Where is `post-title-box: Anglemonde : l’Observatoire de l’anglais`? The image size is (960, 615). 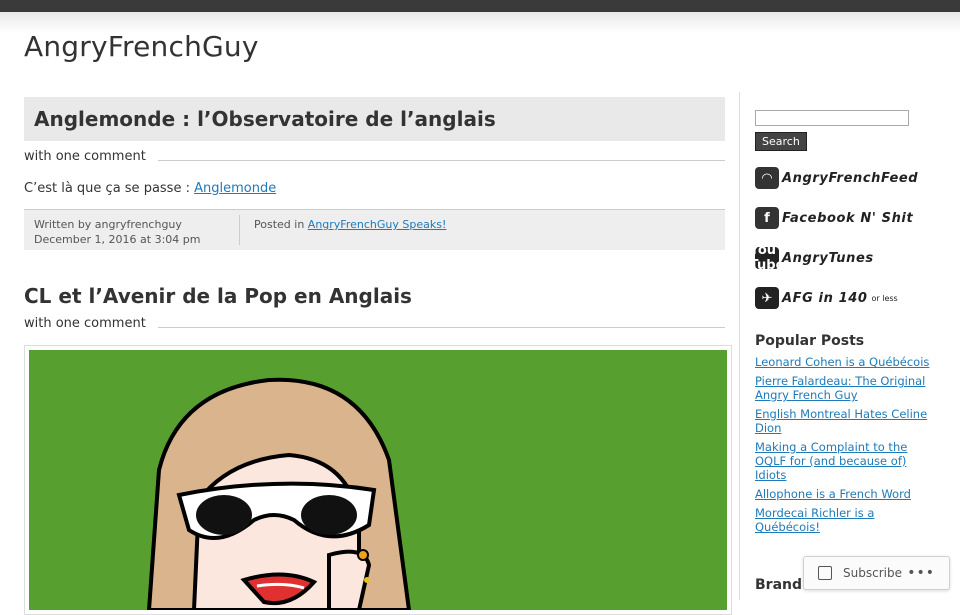 post-title-box: Anglemonde : l’Observatoire de l’anglais is located at coordinates (374, 119).